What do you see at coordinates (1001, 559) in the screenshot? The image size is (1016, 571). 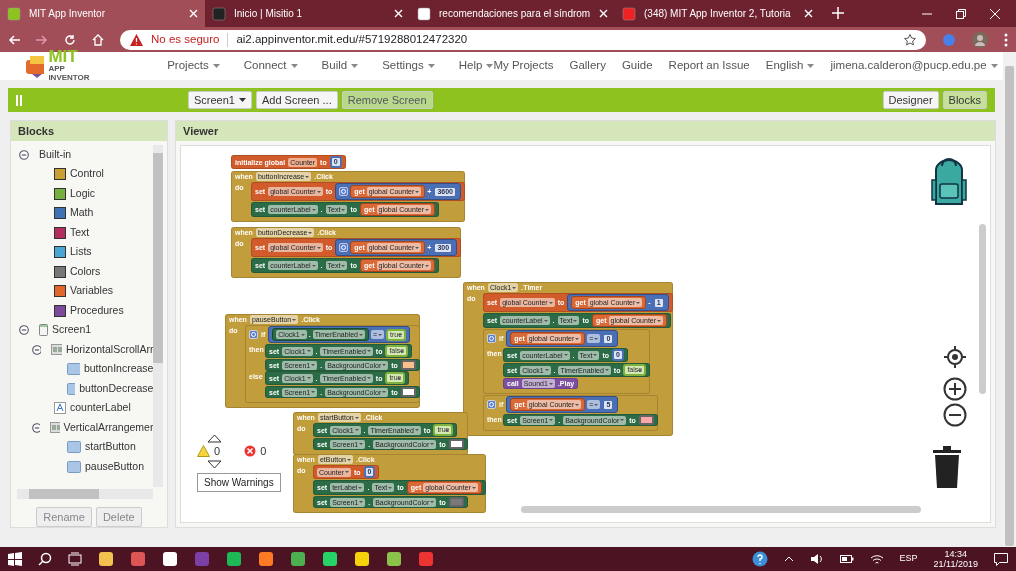 I see `notification-icon` at bounding box center [1001, 559].